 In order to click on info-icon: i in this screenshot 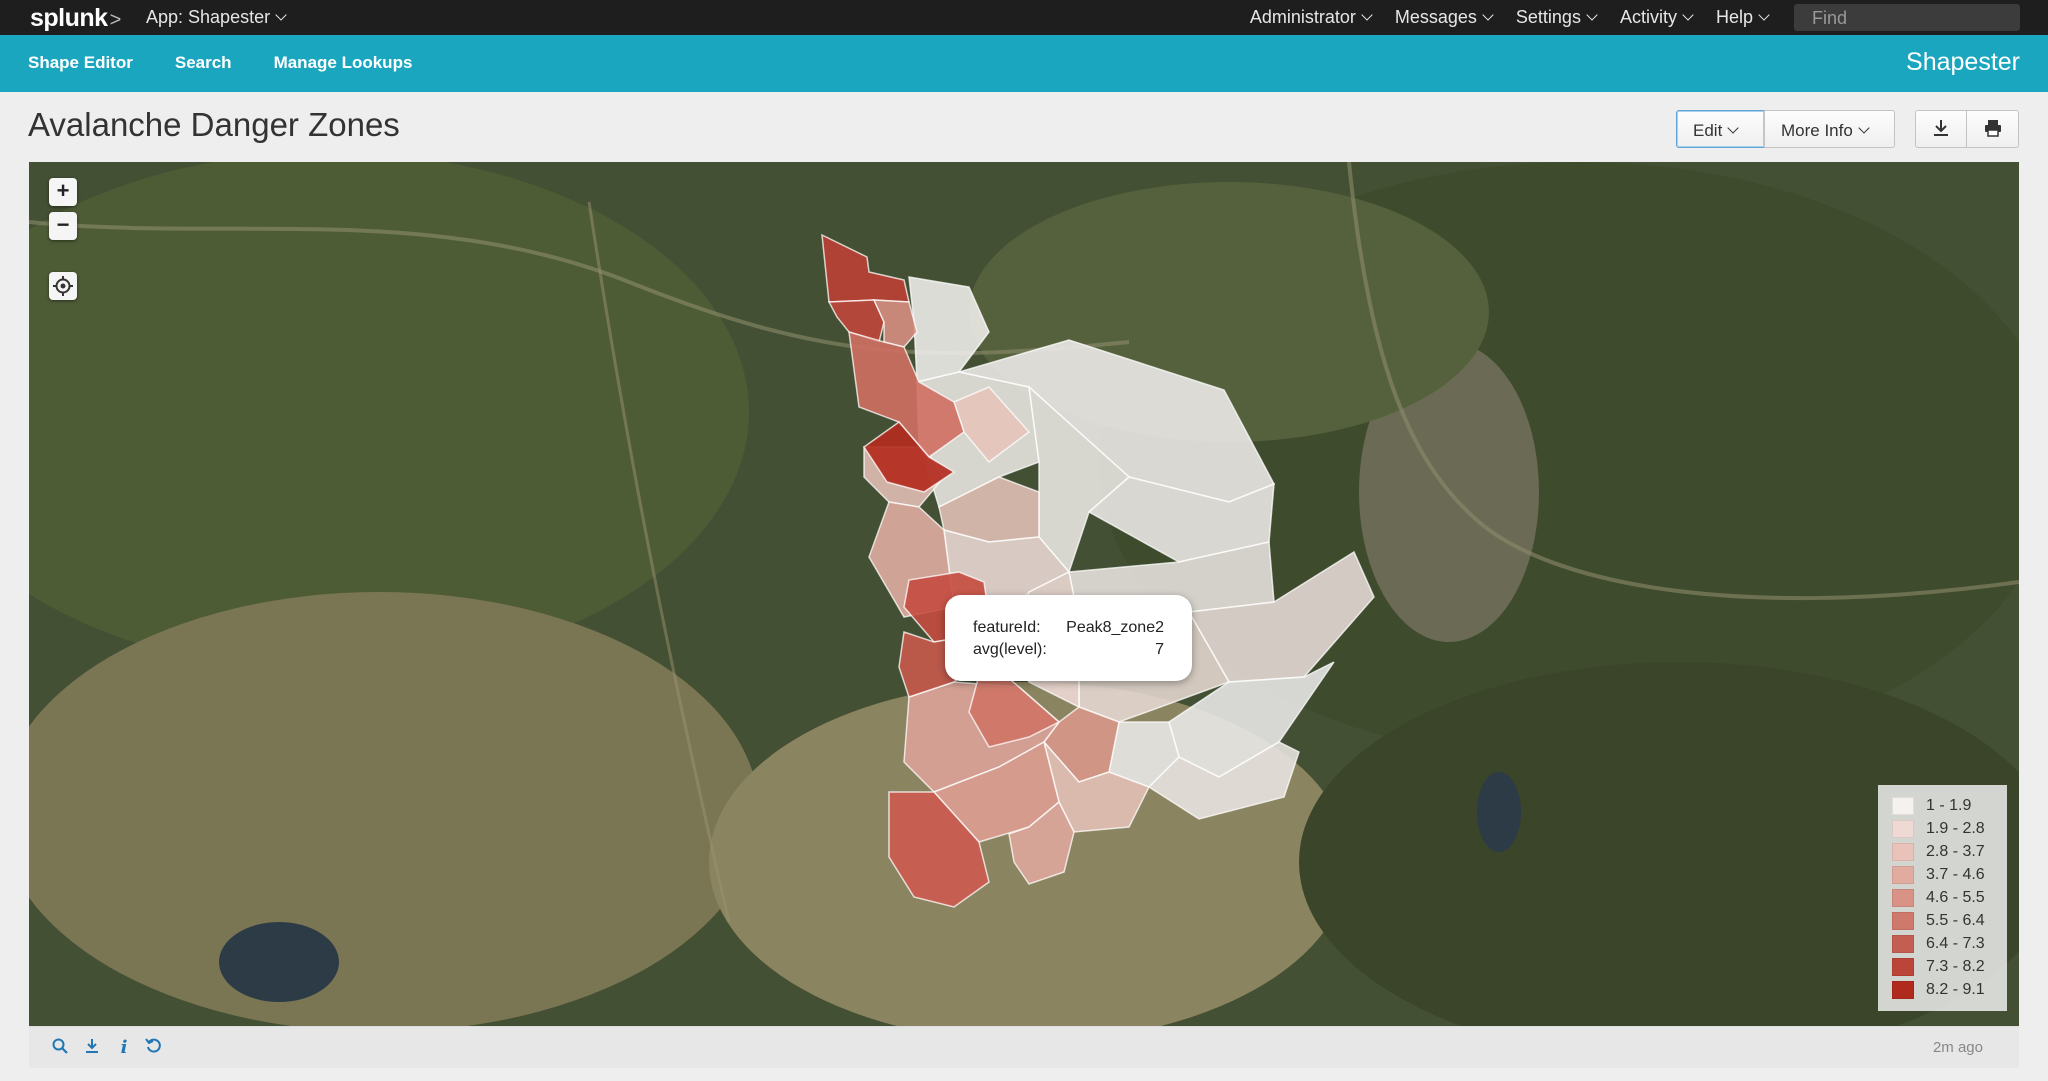, I will do `click(124, 1048)`.